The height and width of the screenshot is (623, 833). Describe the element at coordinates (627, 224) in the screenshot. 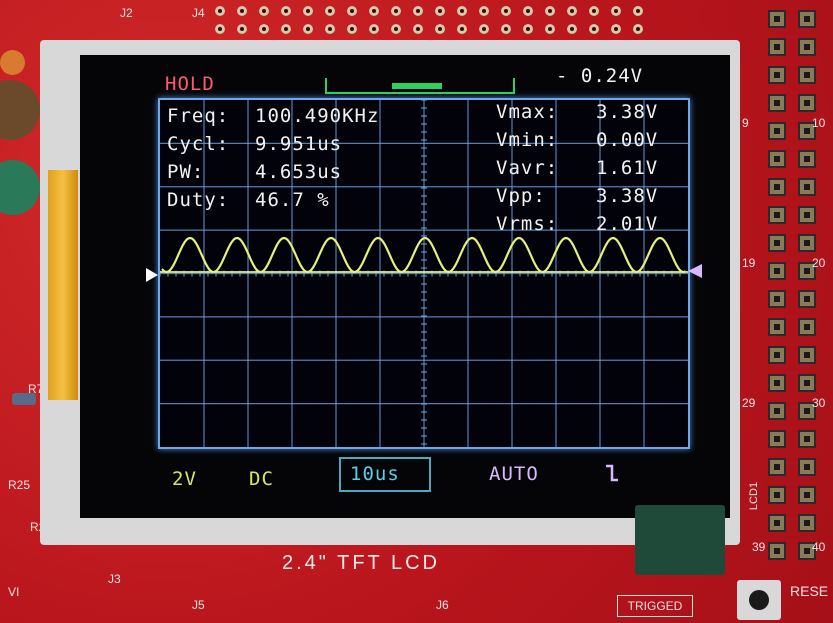

I see `meas-right-value: 2.01V` at that location.